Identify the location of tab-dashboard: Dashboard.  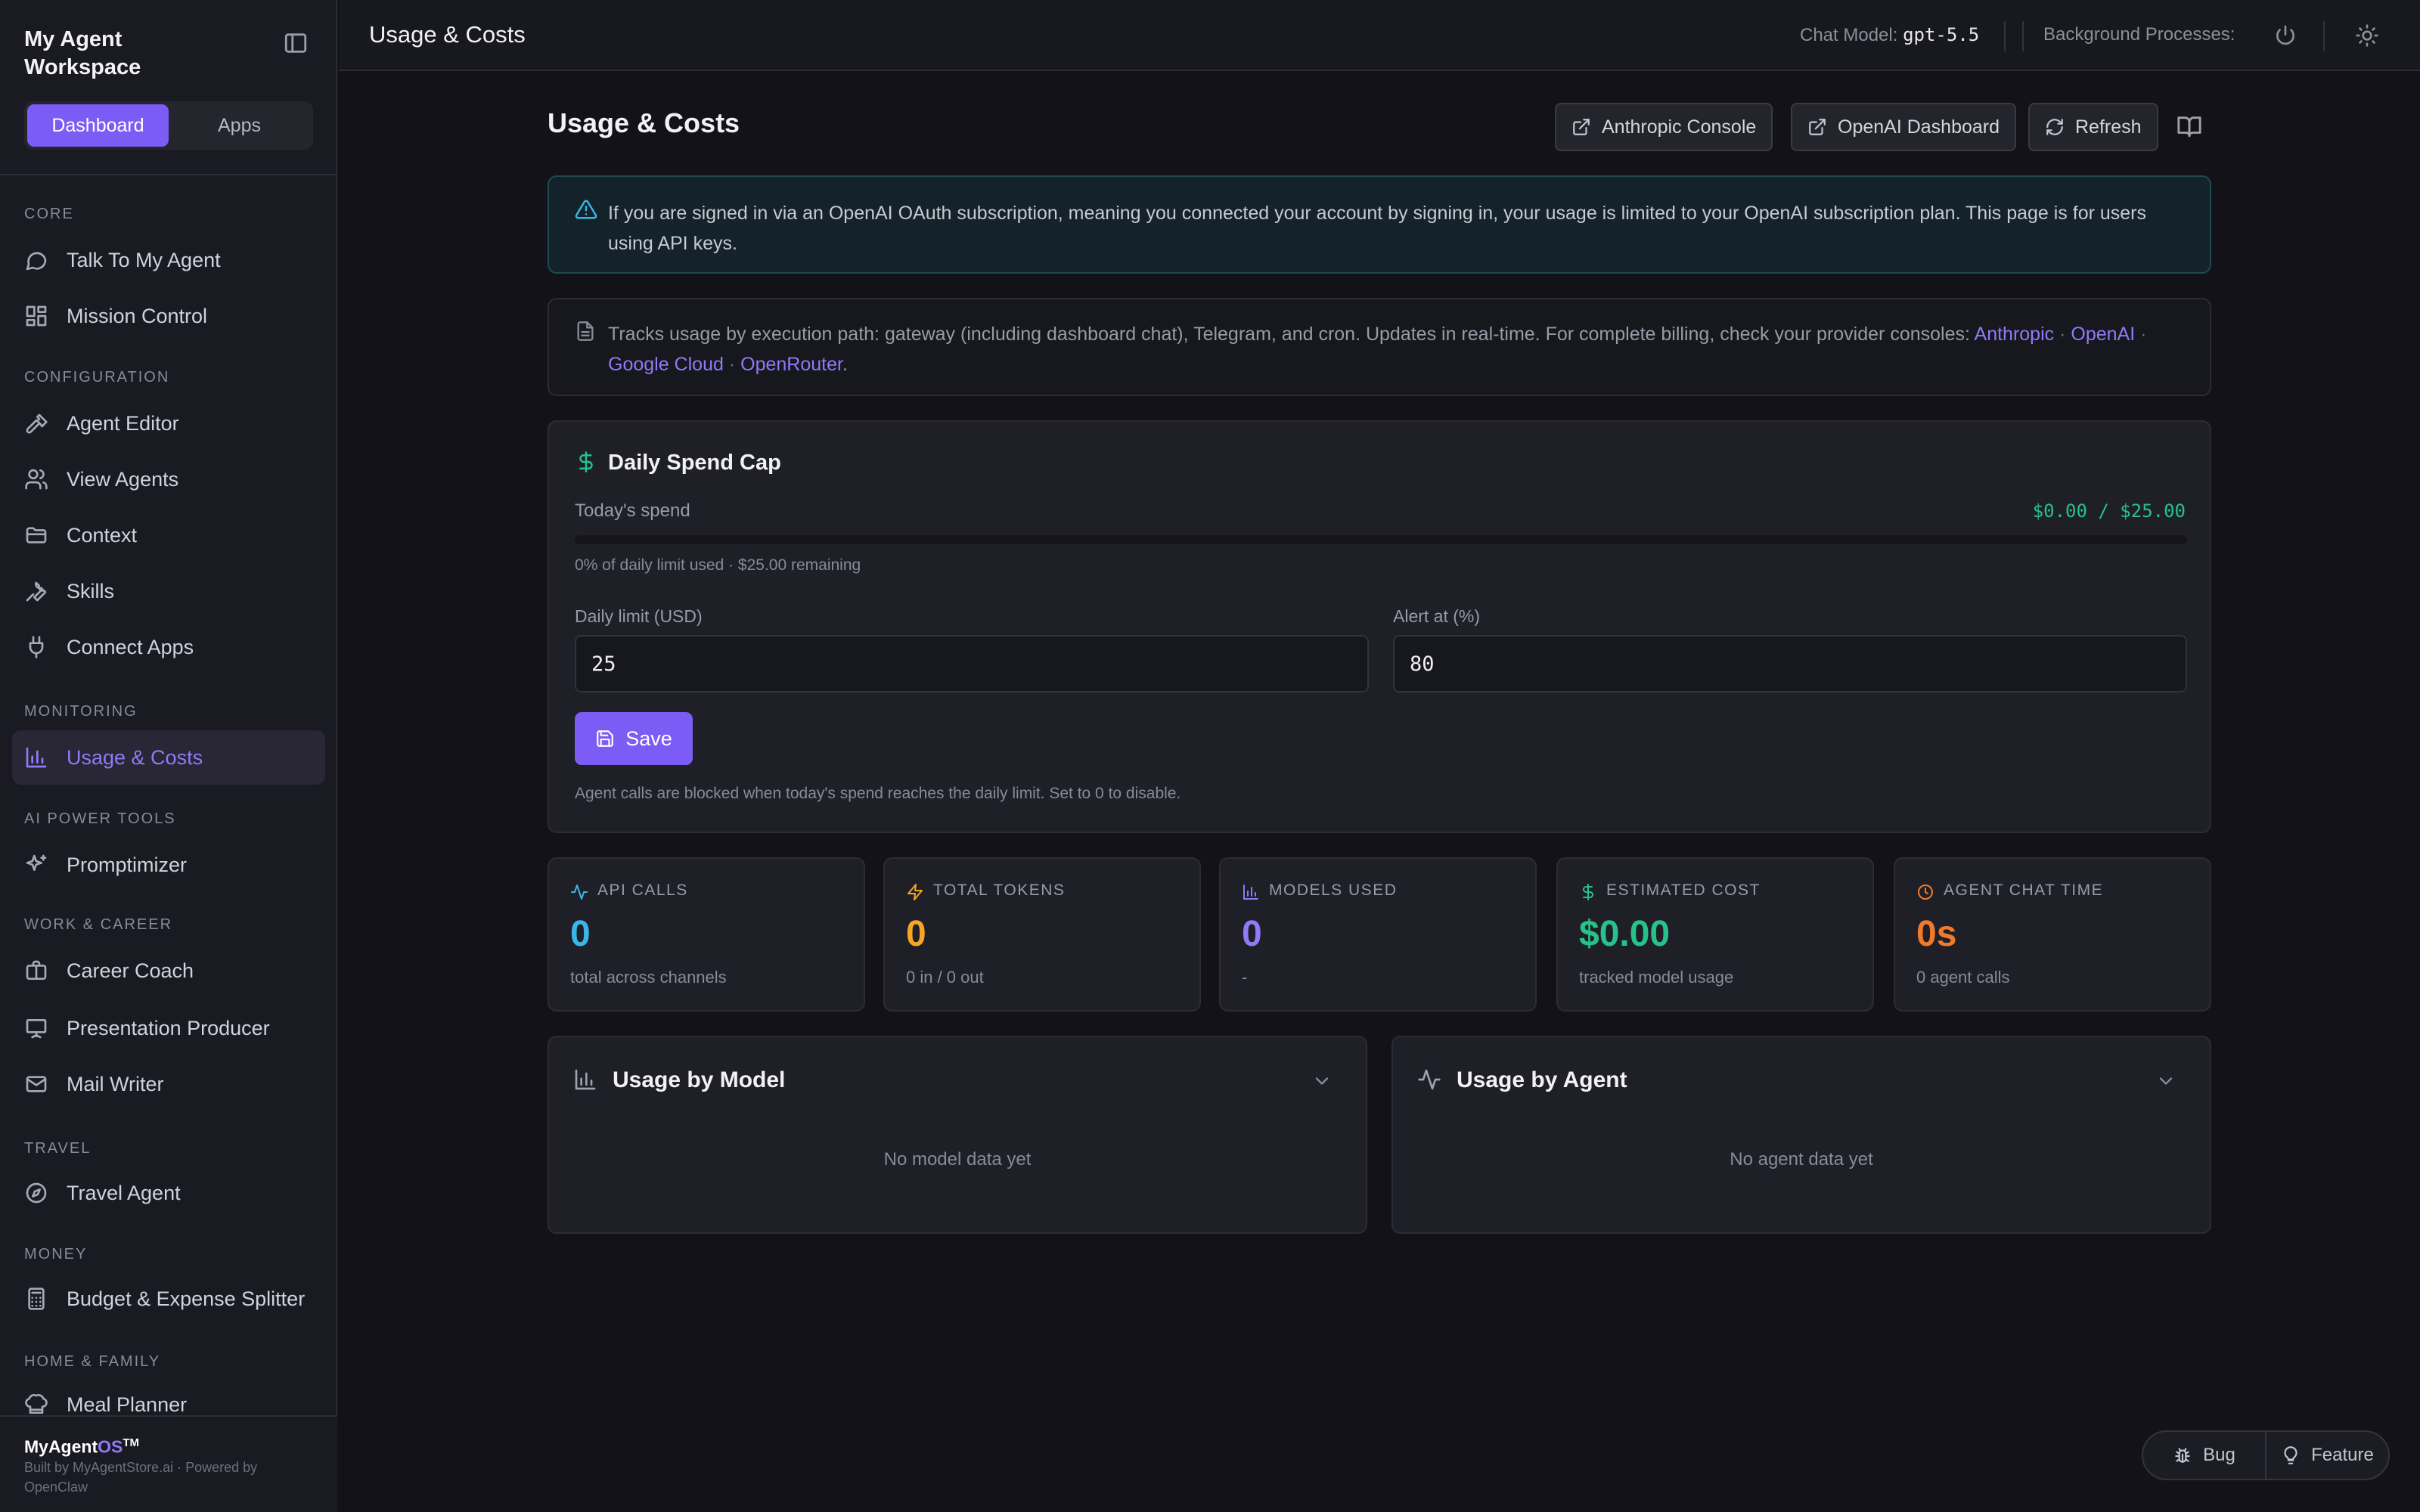
(98, 126).